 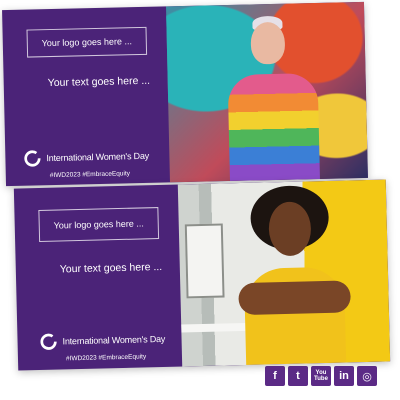 I want to click on instagram-icon: ◎, so click(x=367, y=376).